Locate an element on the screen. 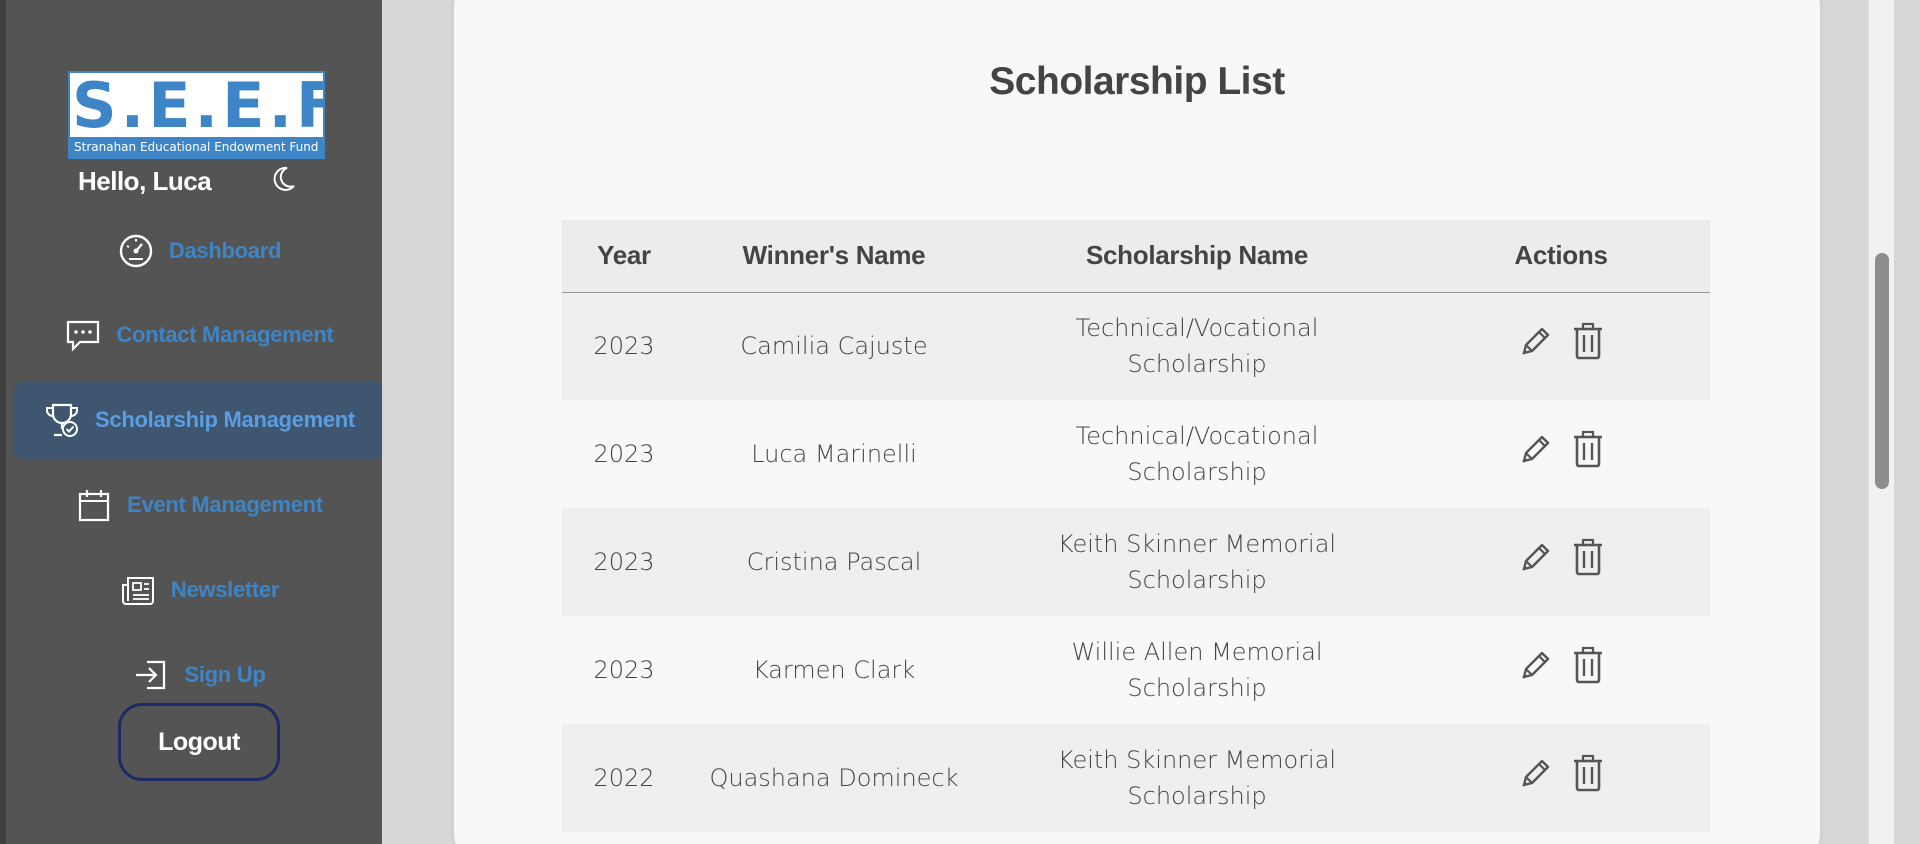 The width and height of the screenshot is (1920, 844). nav-item-dashboard: Dashboard is located at coordinates (199, 251).